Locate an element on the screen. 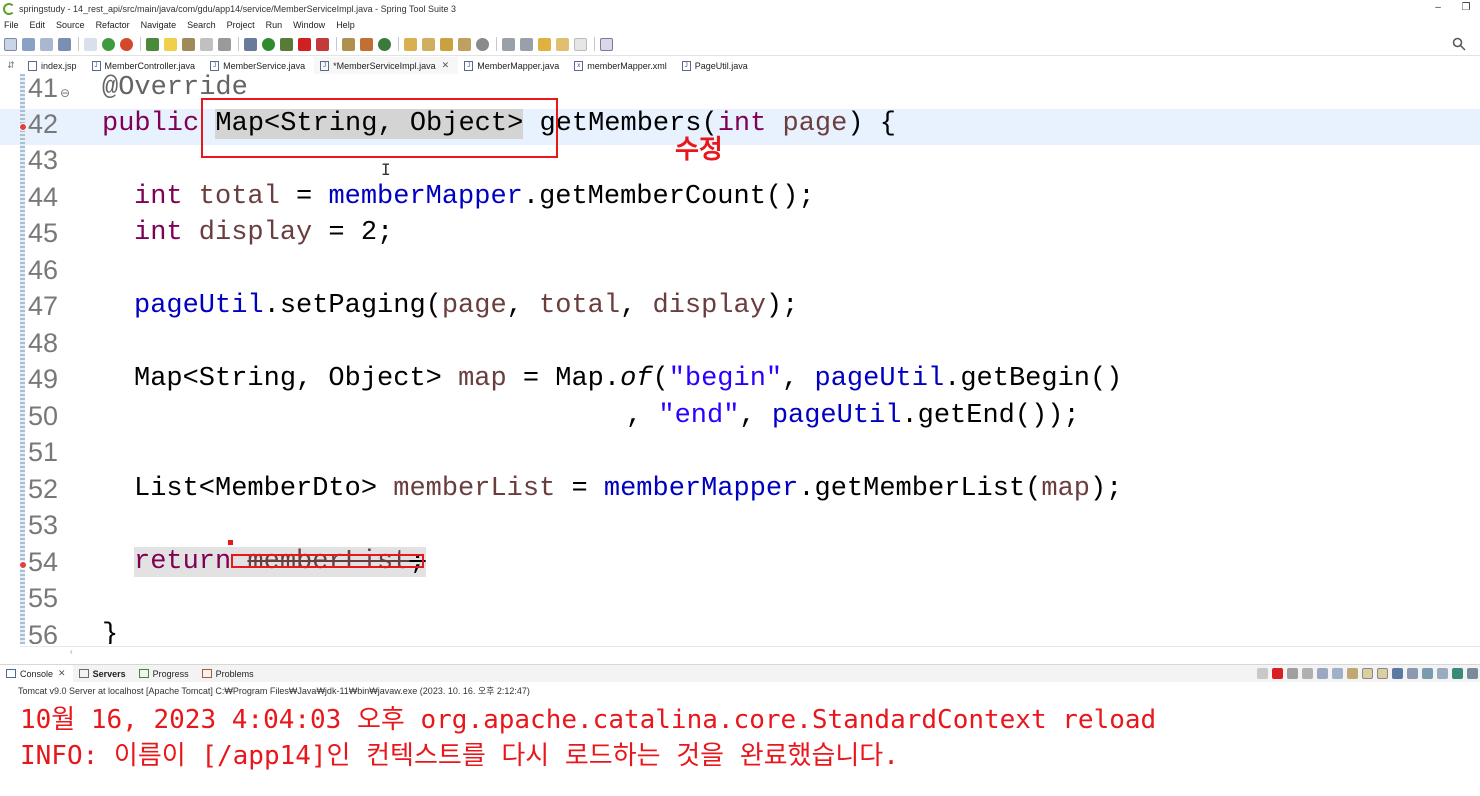 This screenshot has width=1480, height=796. console-toolbar is located at coordinates (1365, 673).